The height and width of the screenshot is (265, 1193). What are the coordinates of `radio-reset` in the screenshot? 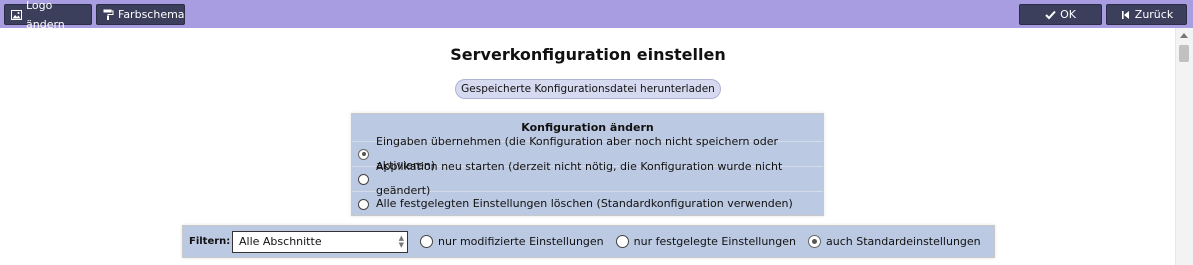 It's located at (363, 204).